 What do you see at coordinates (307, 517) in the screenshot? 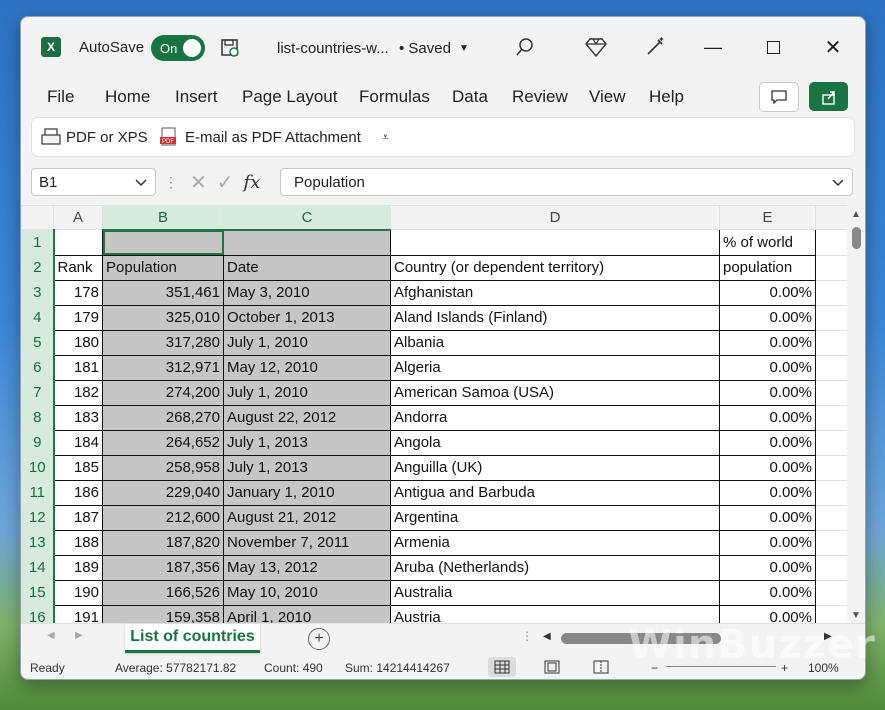
I see `date-cell: August 21, 2012` at bounding box center [307, 517].